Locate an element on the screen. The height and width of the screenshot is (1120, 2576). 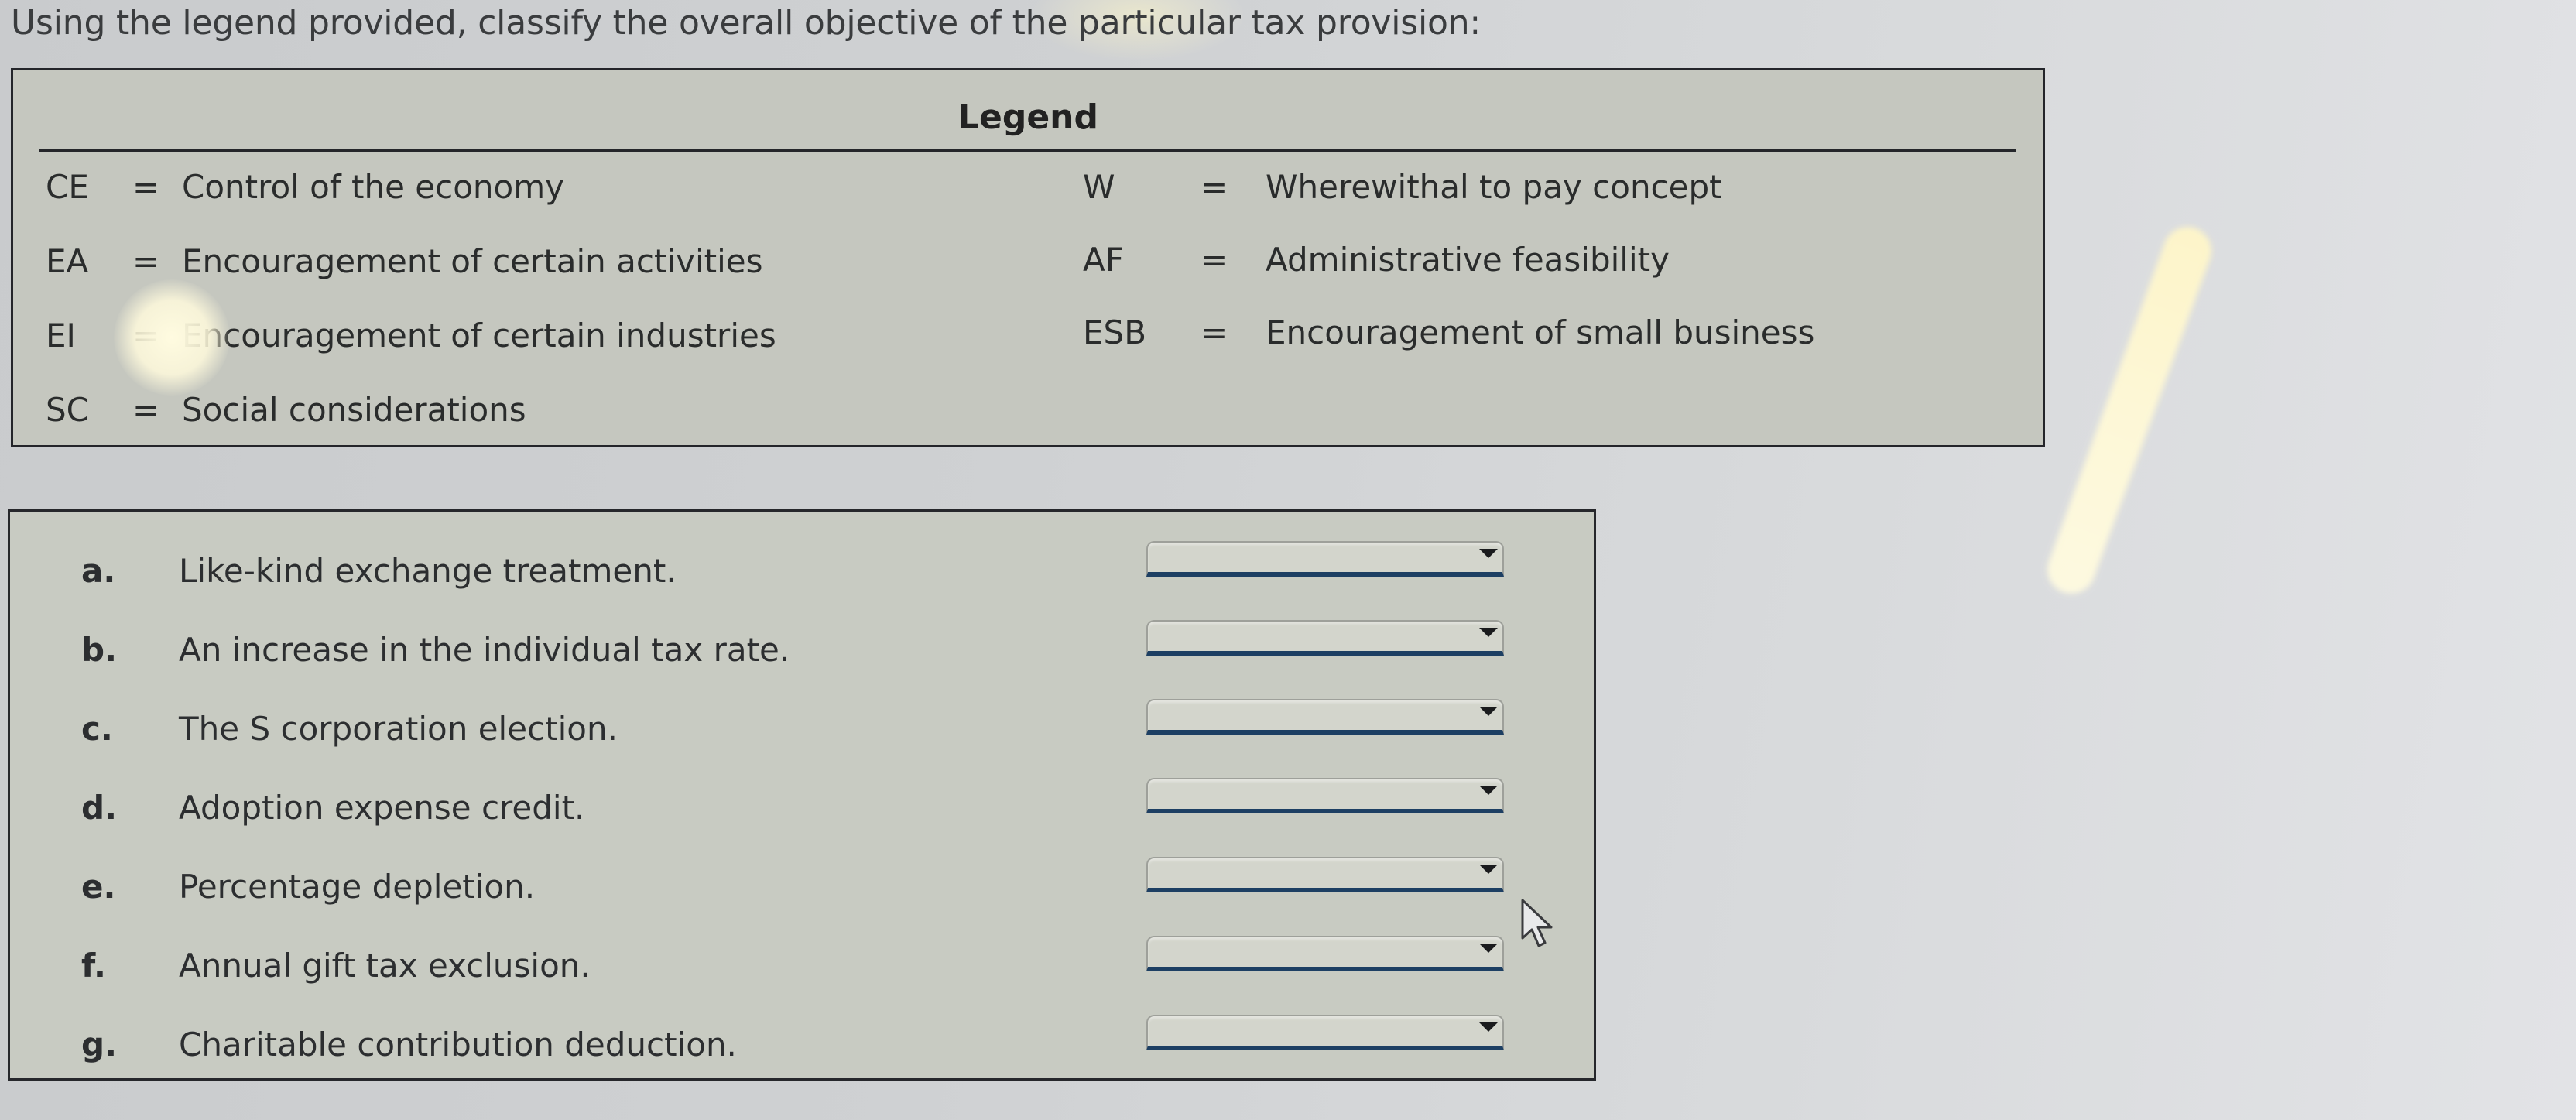
question-label: f. is located at coordinates (93, 966).